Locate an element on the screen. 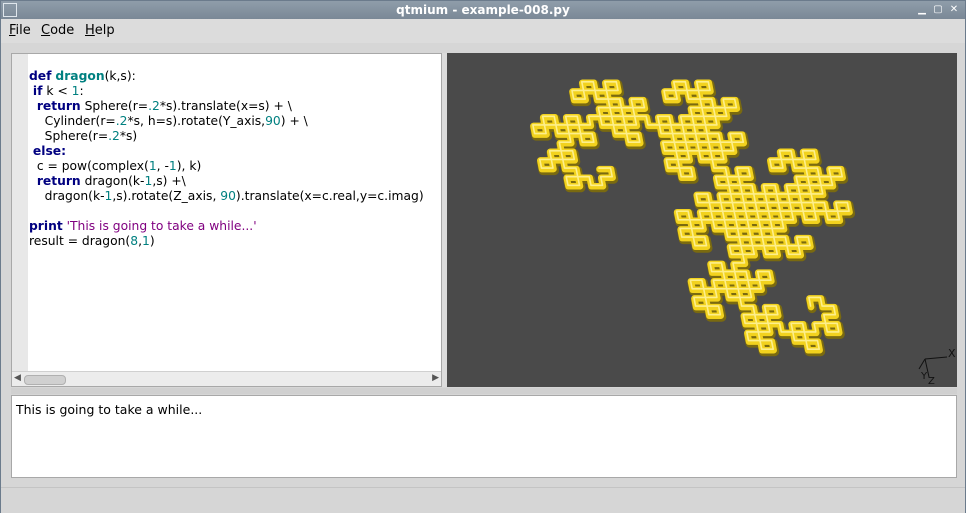  scroll-right-icon: ▶ is located at coordinates (435, 378).